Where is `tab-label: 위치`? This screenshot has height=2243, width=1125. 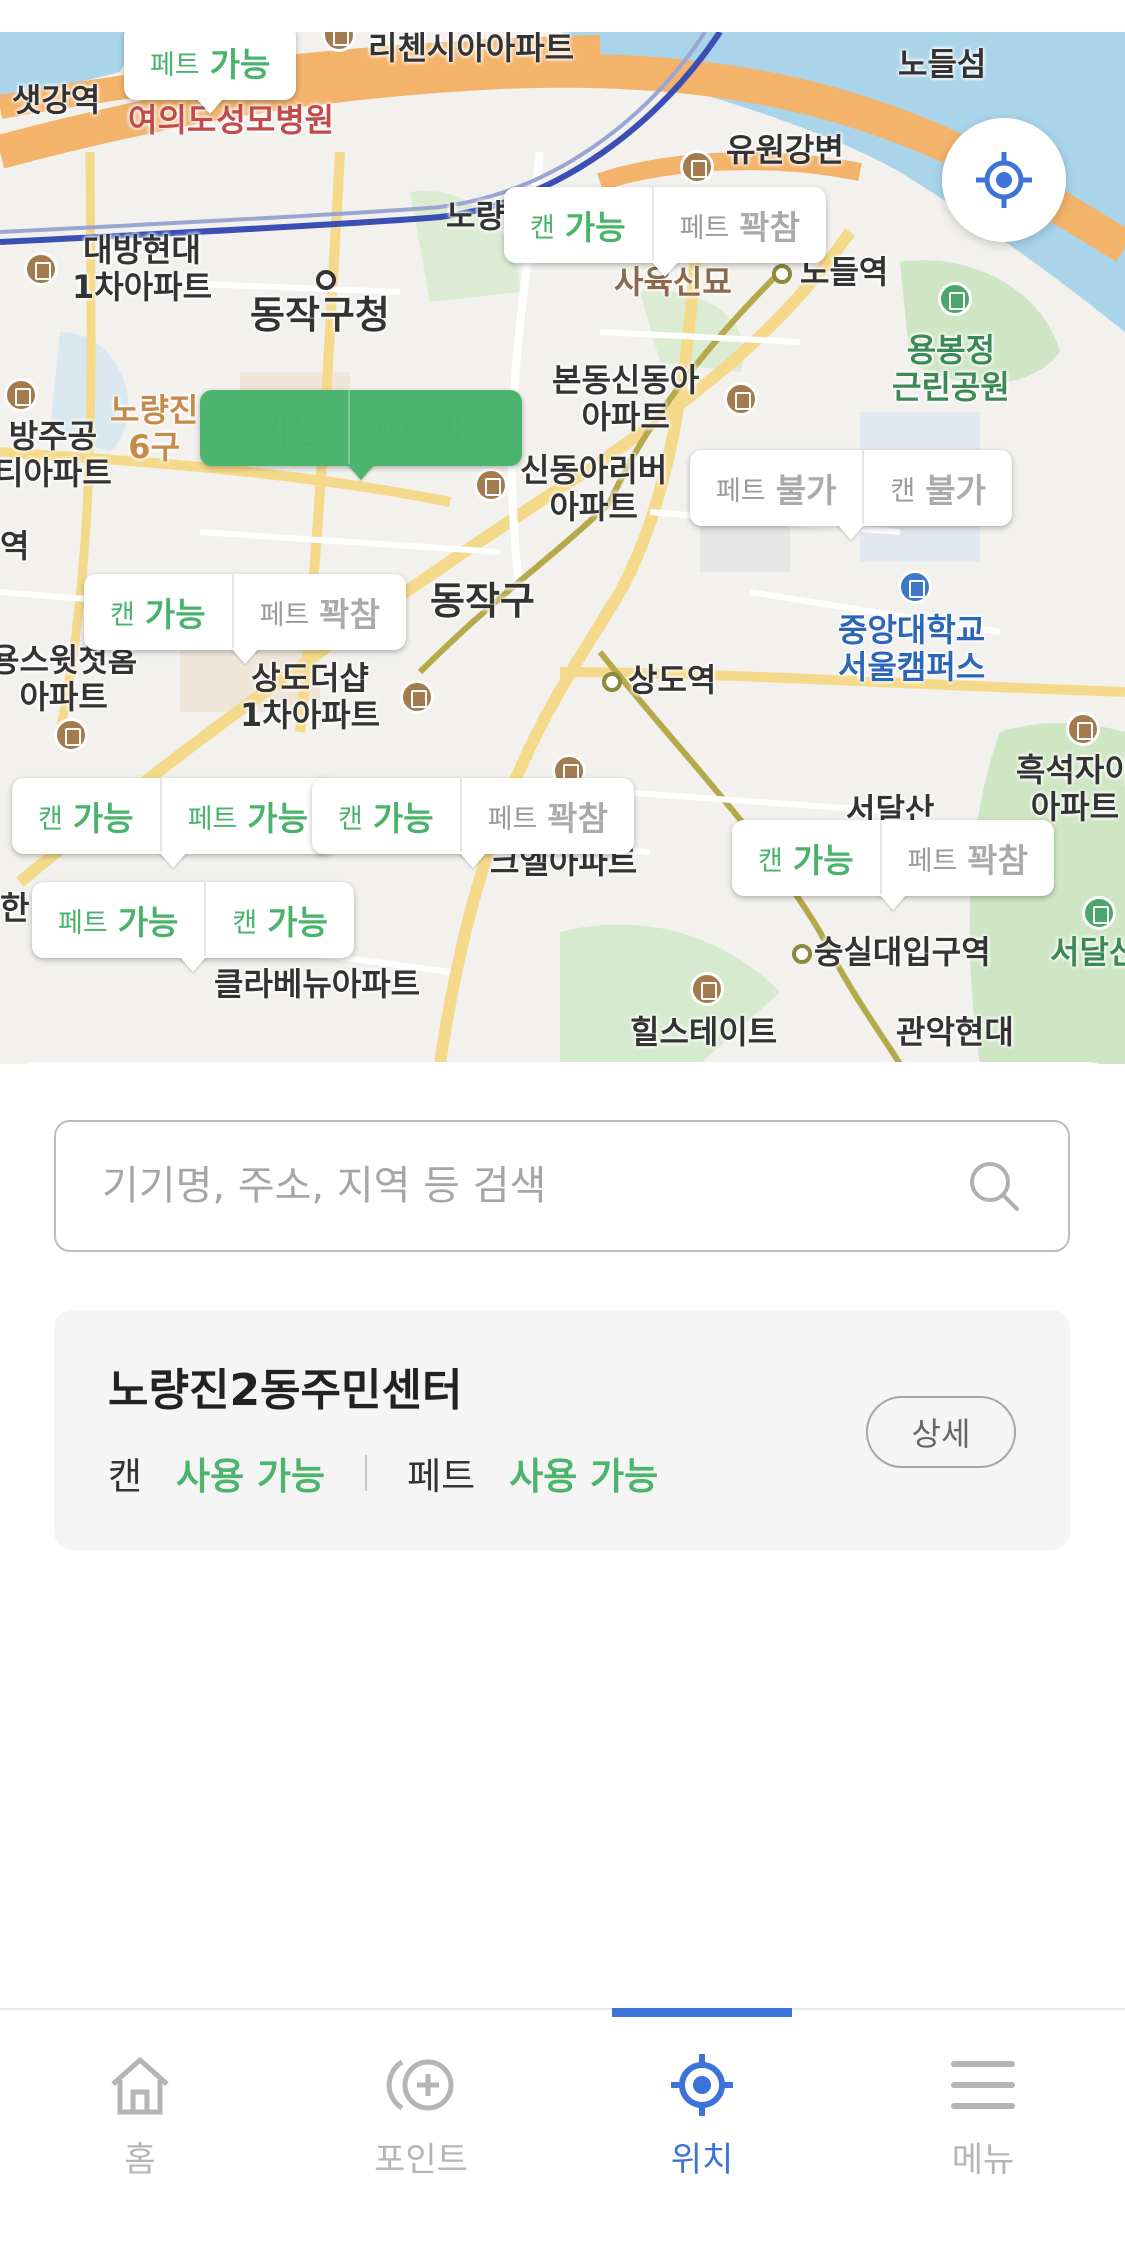
tab-label: 위치 is located at coordinates (702, 2160).